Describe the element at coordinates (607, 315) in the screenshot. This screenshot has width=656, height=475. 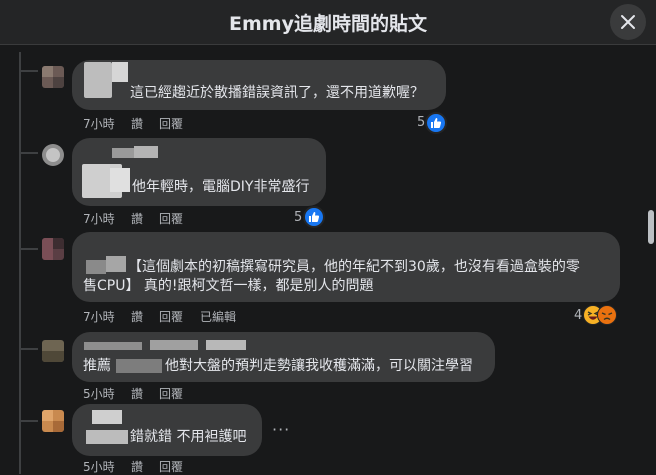
I see `angry-icon` at that location.